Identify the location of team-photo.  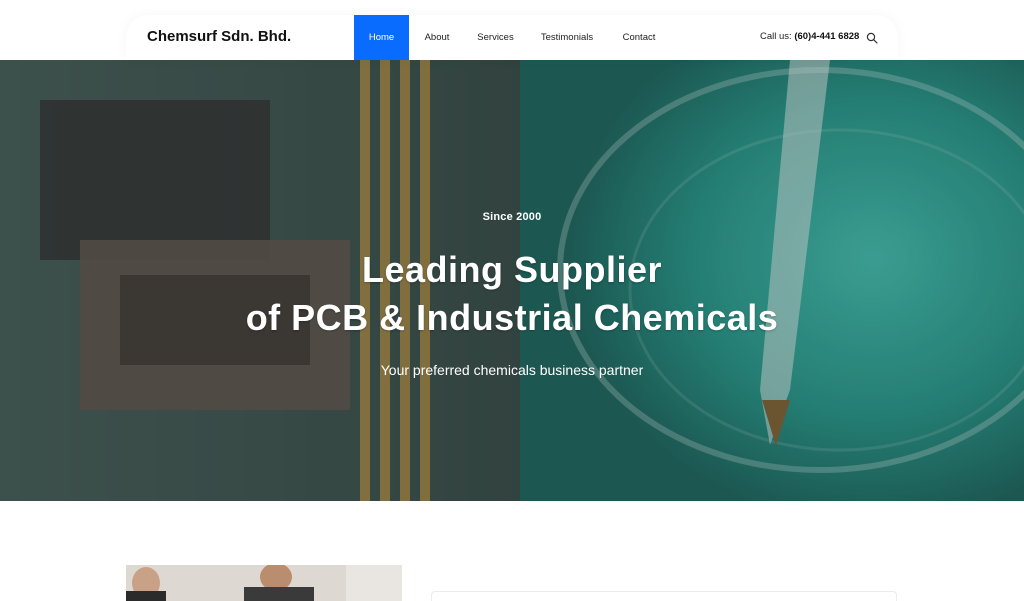
(264, 583).